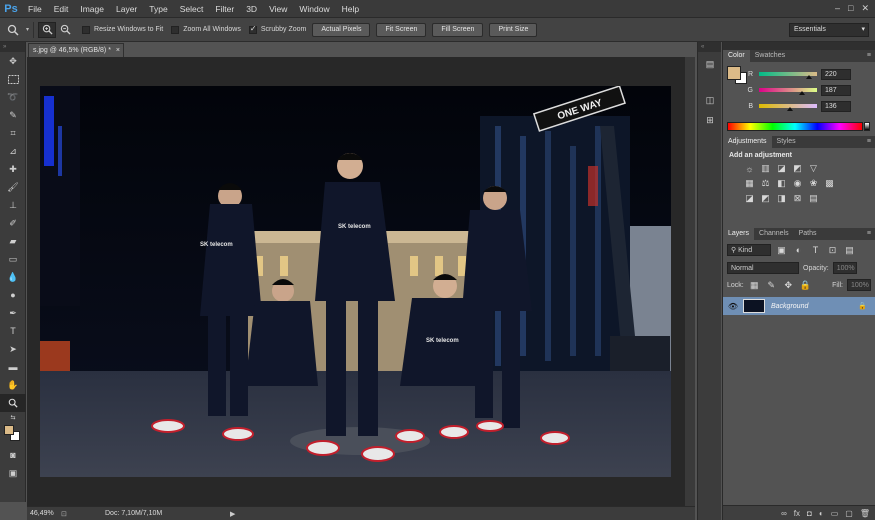 Image resolution: width=875 pixels, height=520 pixels. What do you see at coordinates (13, 295) in the screenshot?
I see `dodge-tool-icon: ●` at bounding box center [13, 295].